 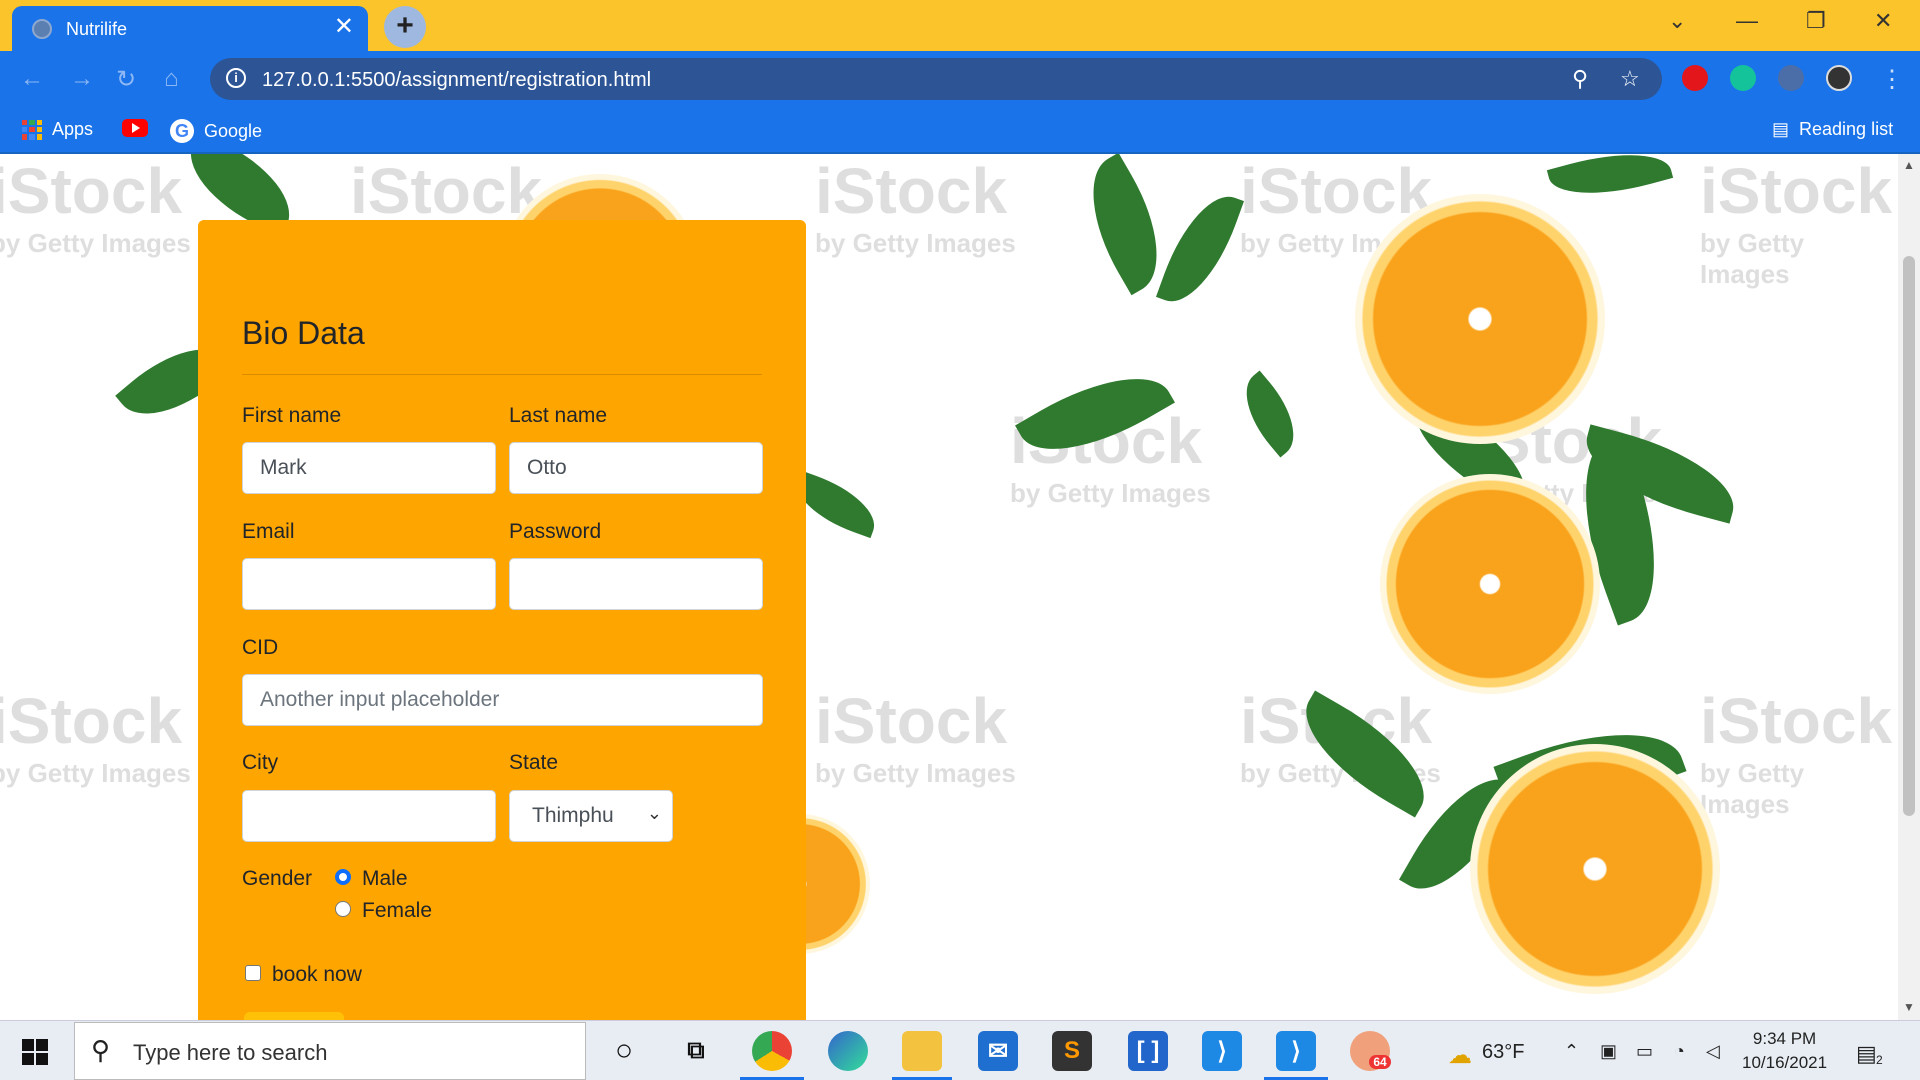 What do you see at coordinates (1608, 1051) in the screenshot?
I see `tray-device-icon: ▣` at bounding box center [1608, 1051].